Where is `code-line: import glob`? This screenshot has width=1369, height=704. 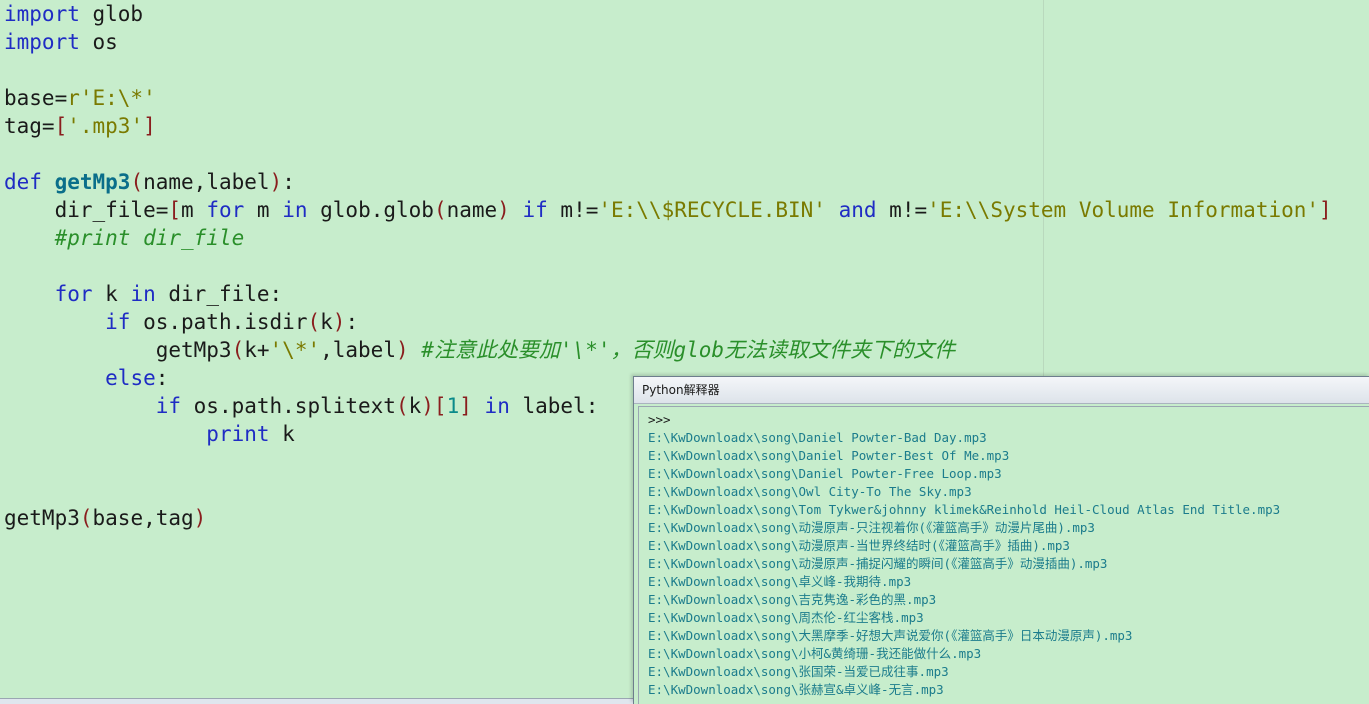 code-line: import glob is located at coordinates (73, 14).